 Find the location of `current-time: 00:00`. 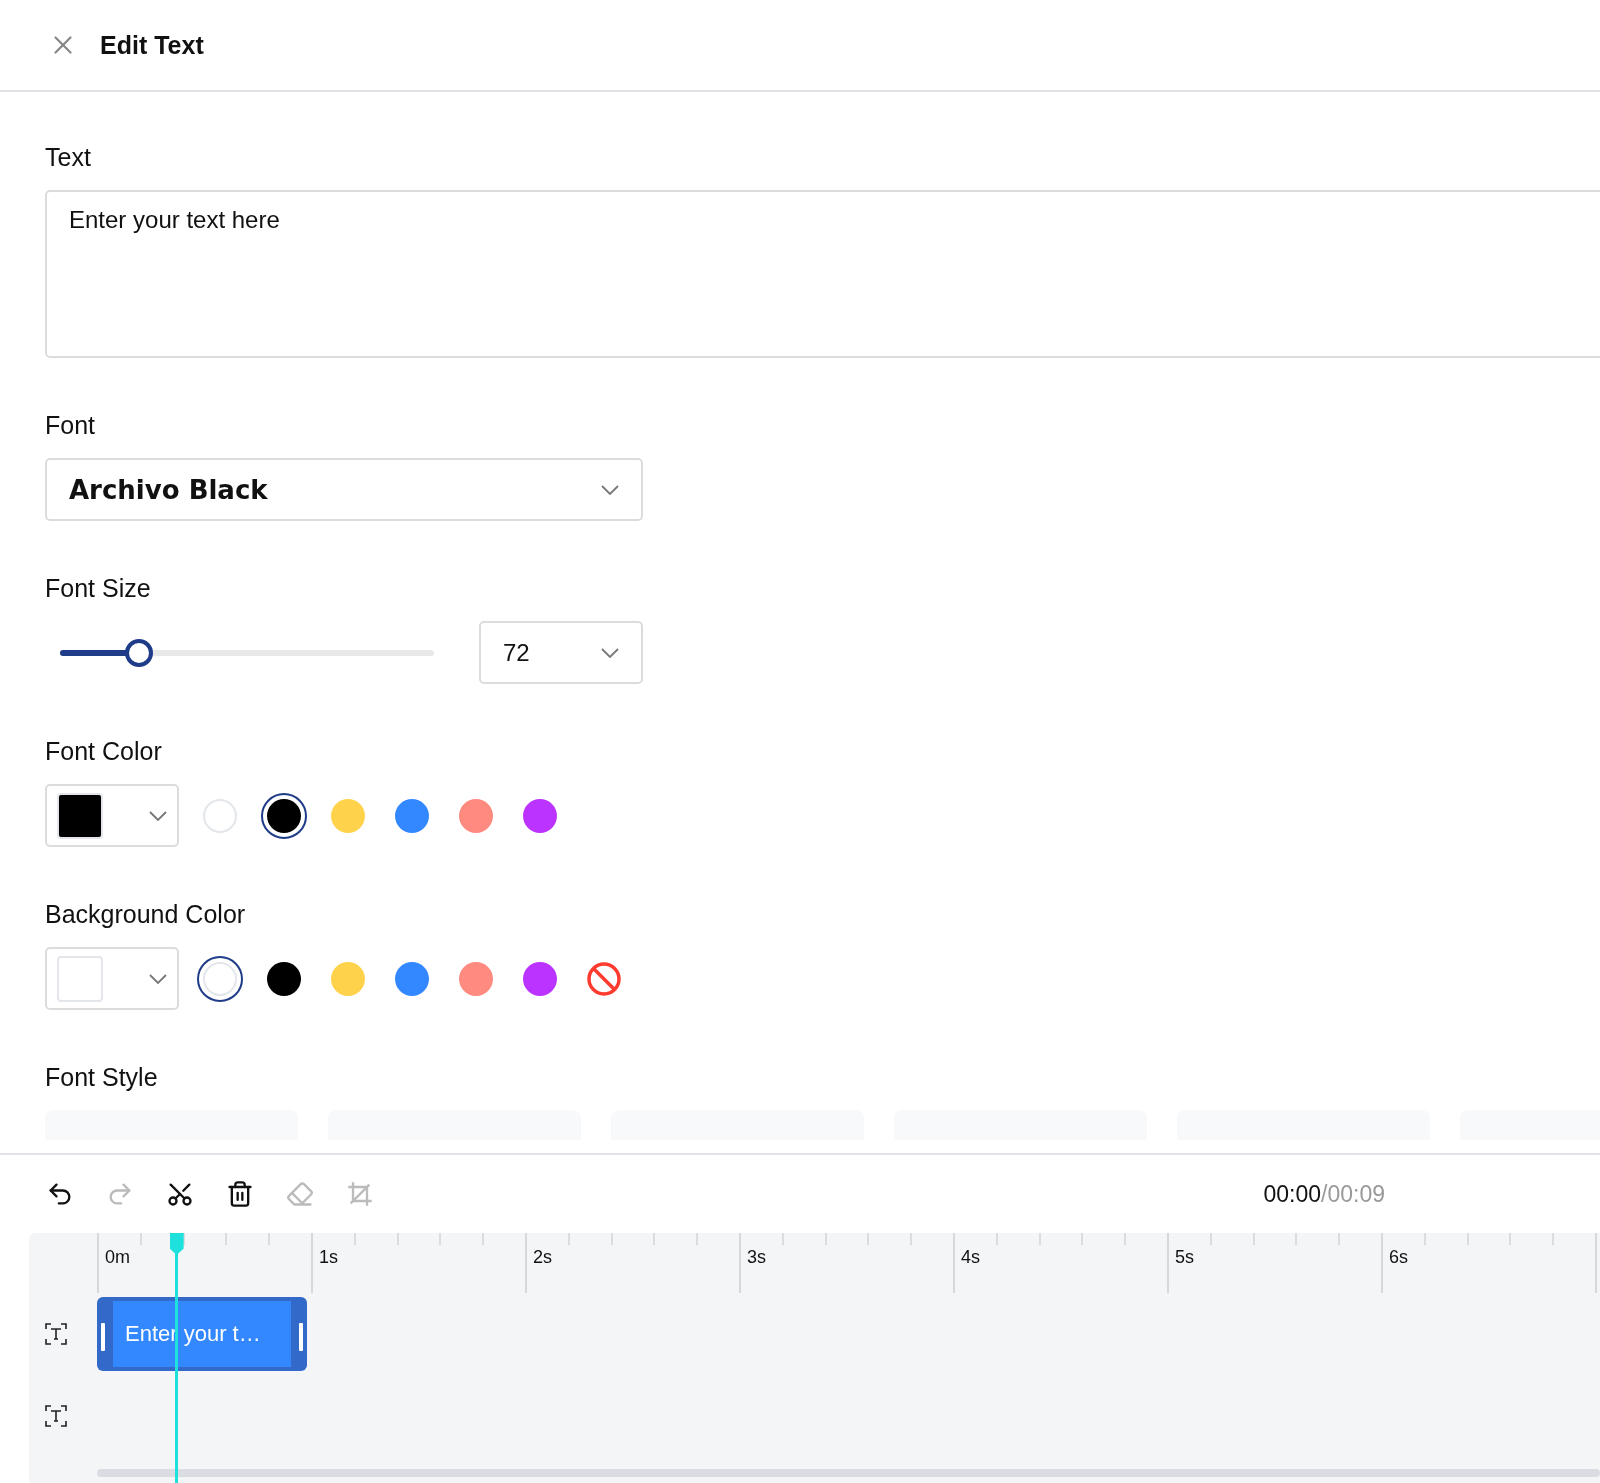

current-time: 00:00 is located at coordinates (1292, 1194).